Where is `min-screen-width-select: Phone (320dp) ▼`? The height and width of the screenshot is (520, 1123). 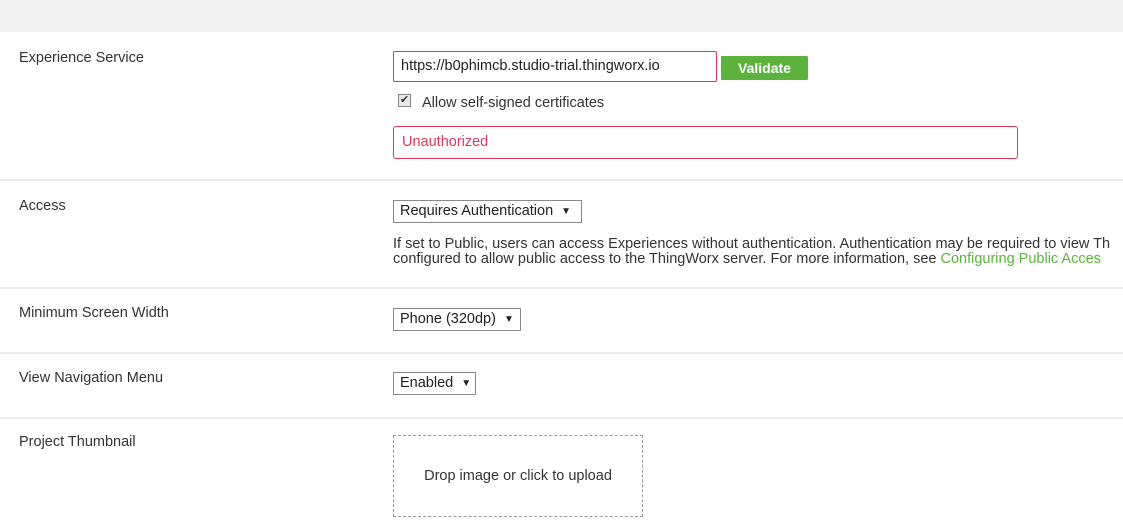 min-screen-width-select: Phone (320dp) ▼ is located at coordinates (457, 319).